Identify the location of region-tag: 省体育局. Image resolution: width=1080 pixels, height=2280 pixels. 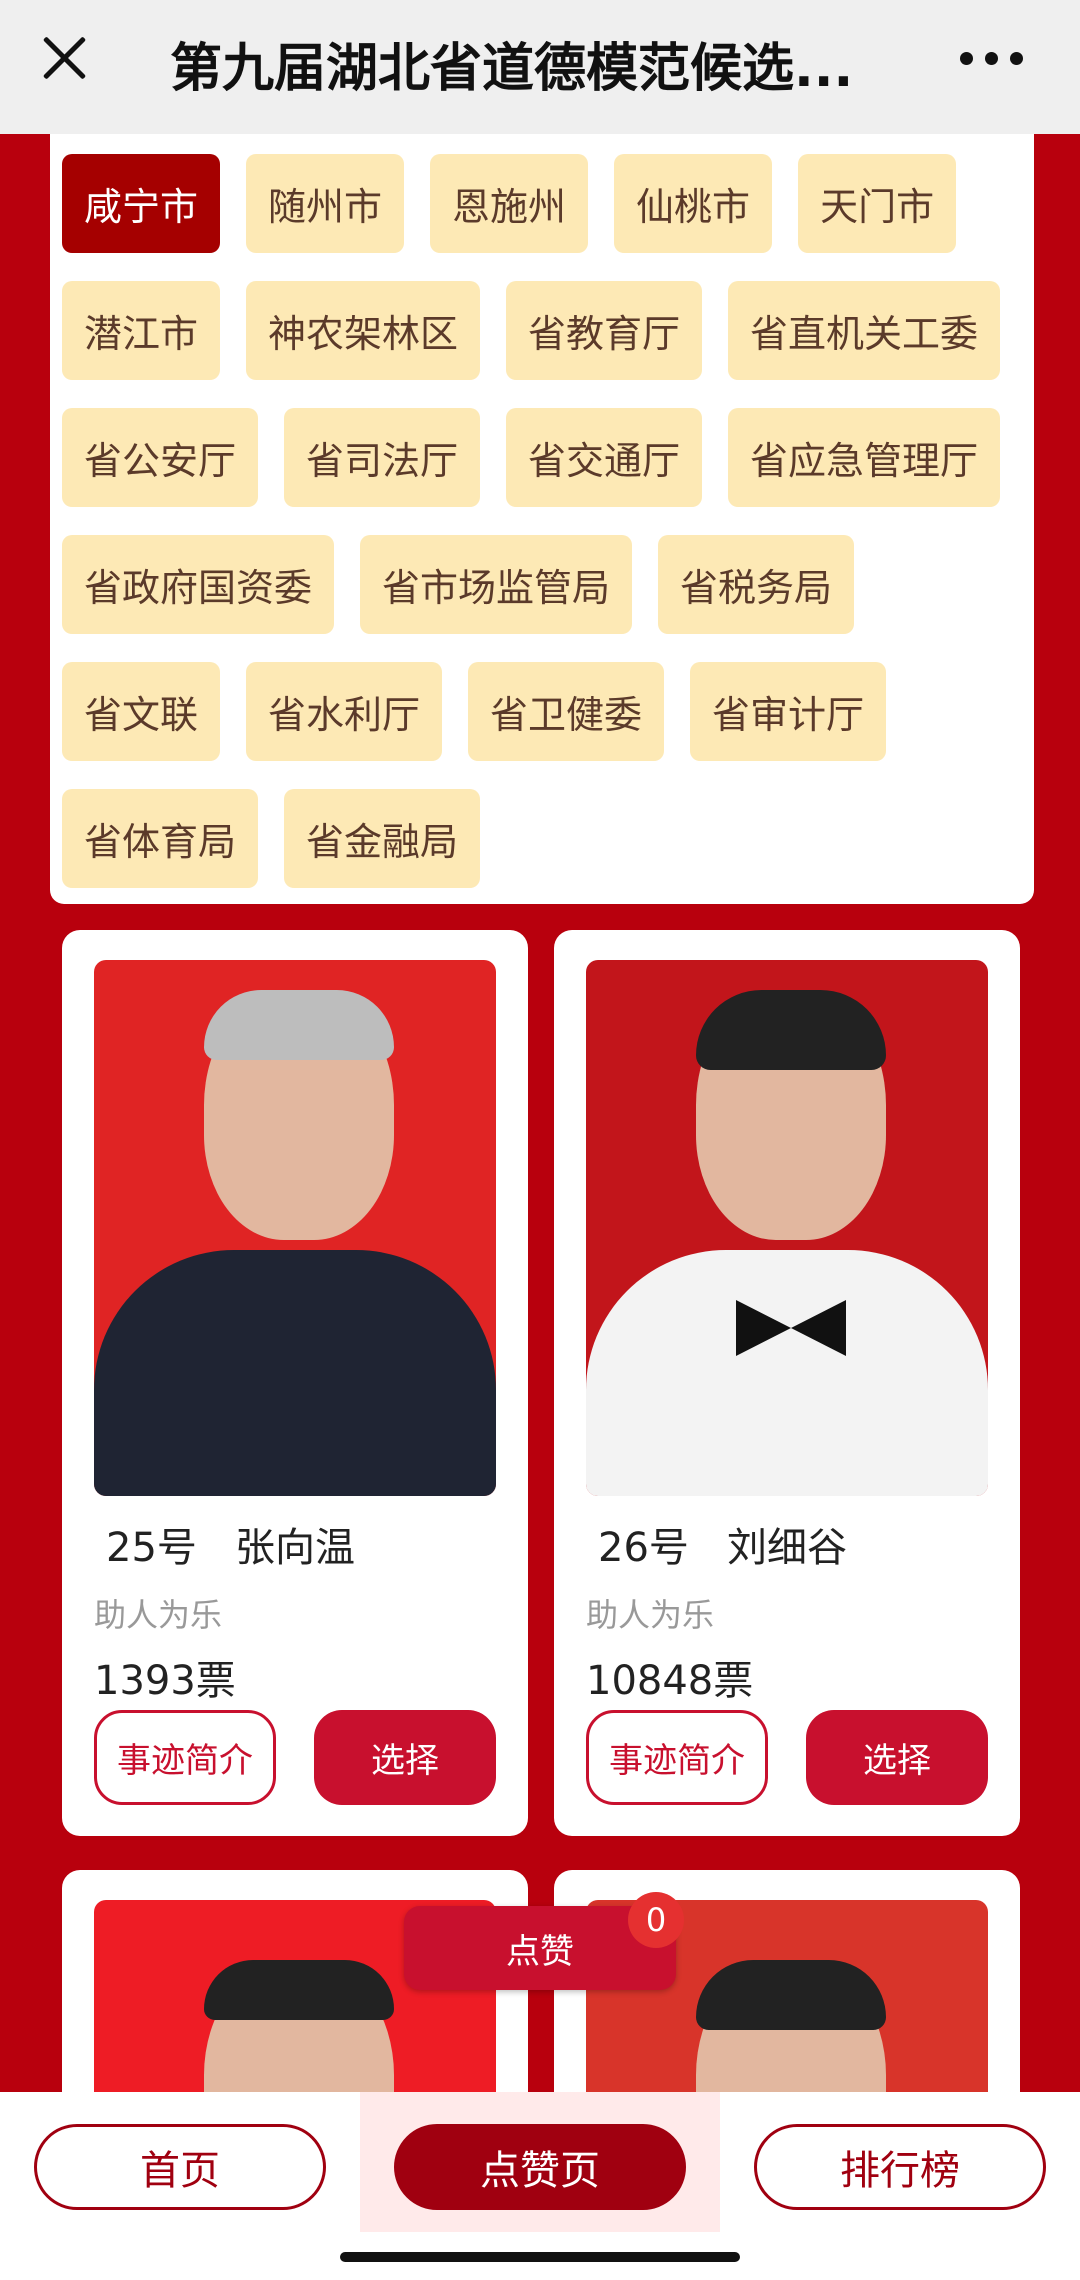
(160, 838).